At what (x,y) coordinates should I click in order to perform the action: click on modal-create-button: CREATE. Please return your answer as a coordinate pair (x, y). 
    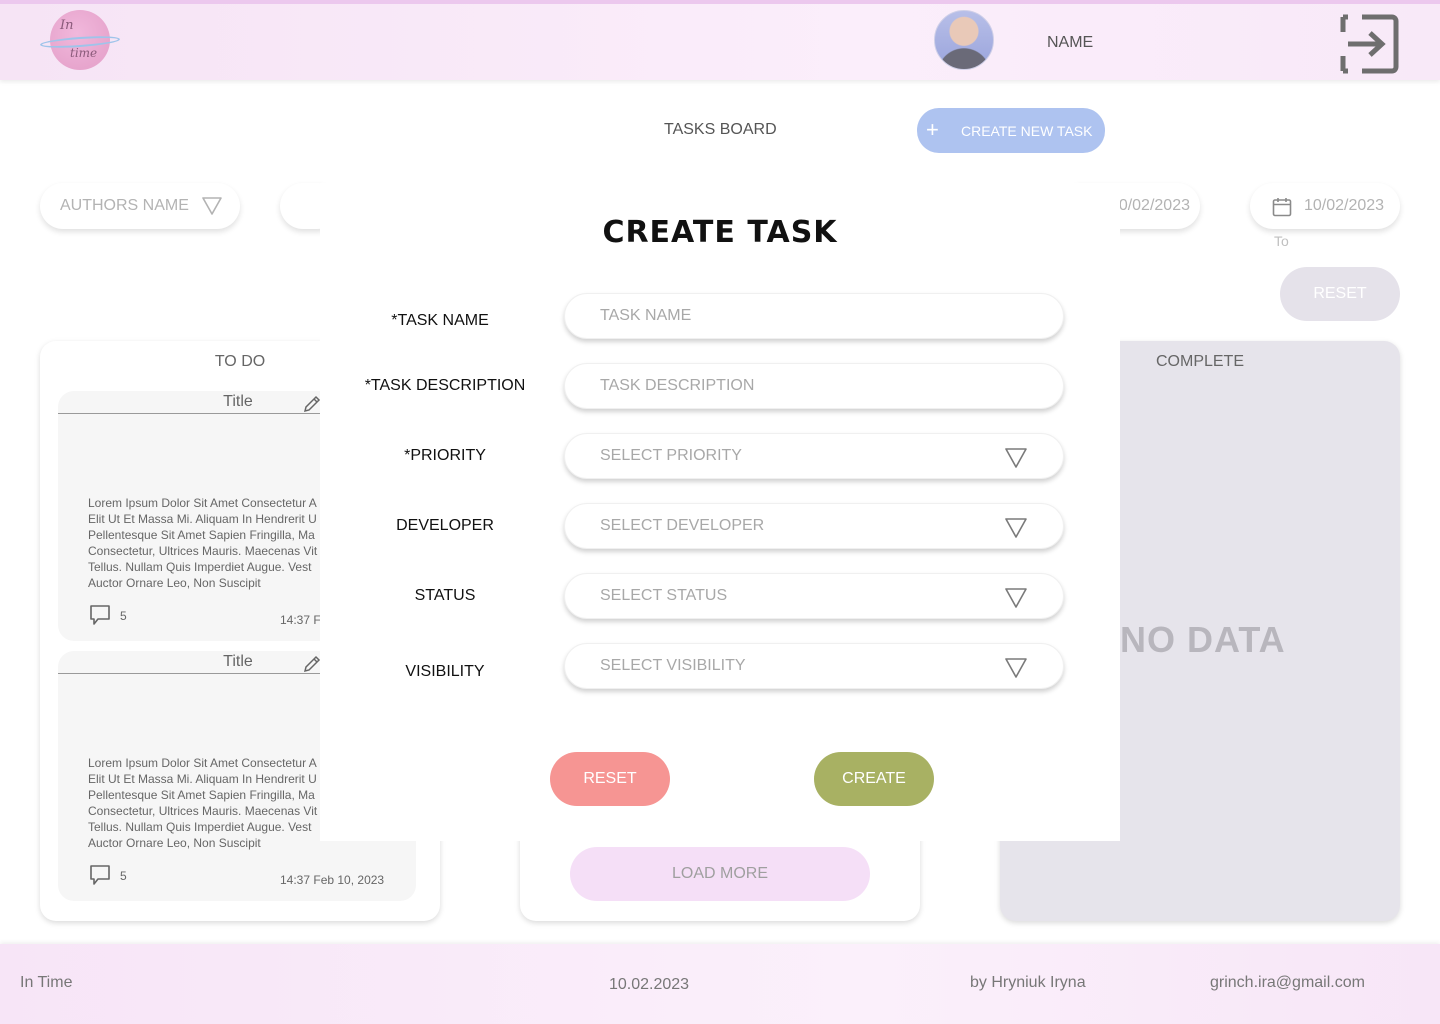
    Looking at the image, I should click on (874, 779).